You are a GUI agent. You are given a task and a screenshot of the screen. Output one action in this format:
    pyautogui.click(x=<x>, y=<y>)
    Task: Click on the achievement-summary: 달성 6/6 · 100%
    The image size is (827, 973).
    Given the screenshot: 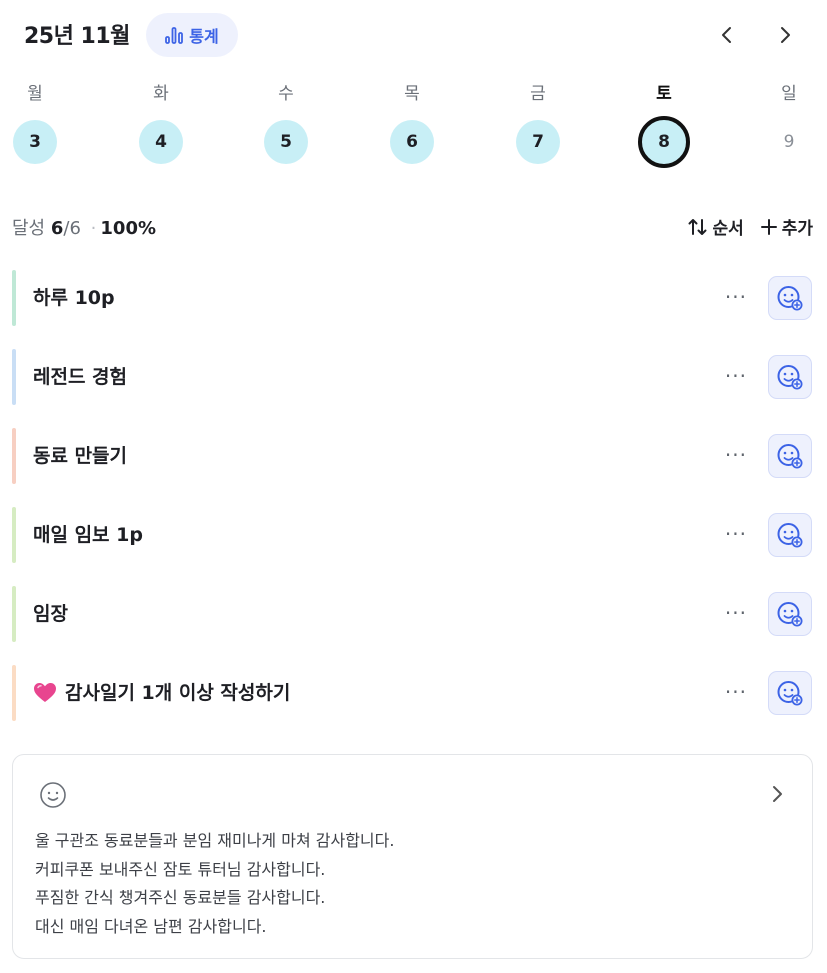 What is the action you would take?
    pyautogui.click(x=84, y=227)
    